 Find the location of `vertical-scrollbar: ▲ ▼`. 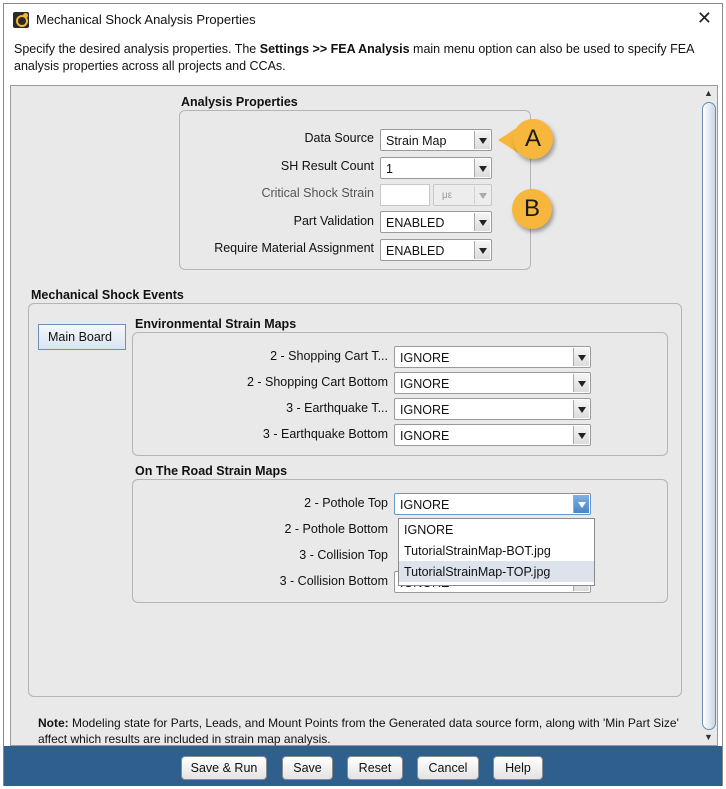

vertical-scrollbar: ▲ ▼ is located at coordinates (709, 415).